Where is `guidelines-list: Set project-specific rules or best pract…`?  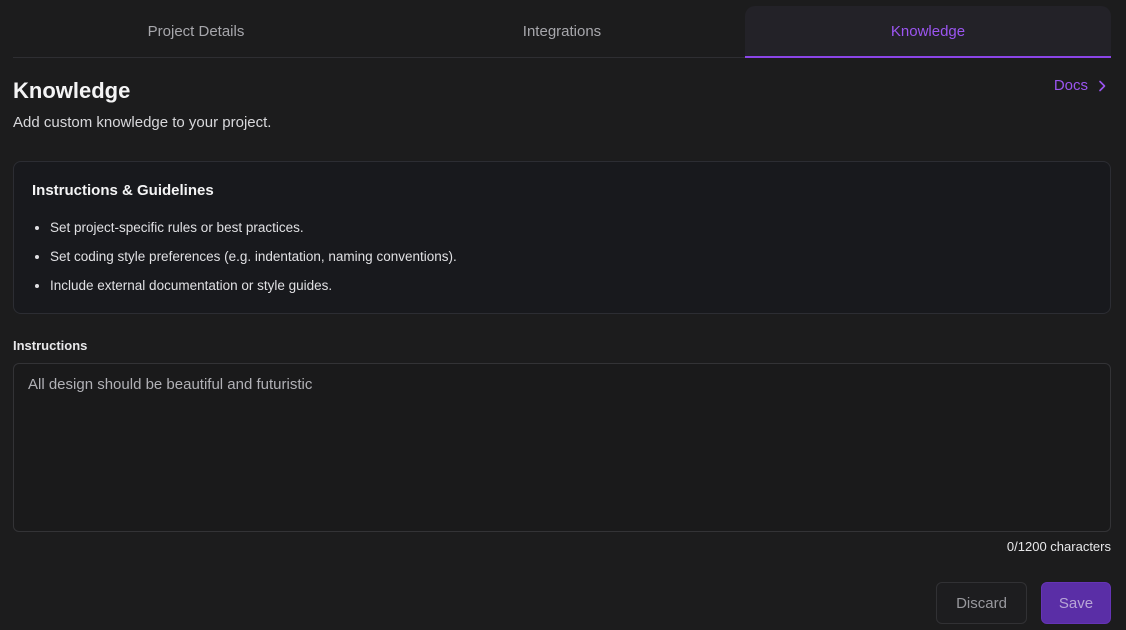
guidelines-list: Set project-specific rules or best pract… is located at coordinates (562, 256).